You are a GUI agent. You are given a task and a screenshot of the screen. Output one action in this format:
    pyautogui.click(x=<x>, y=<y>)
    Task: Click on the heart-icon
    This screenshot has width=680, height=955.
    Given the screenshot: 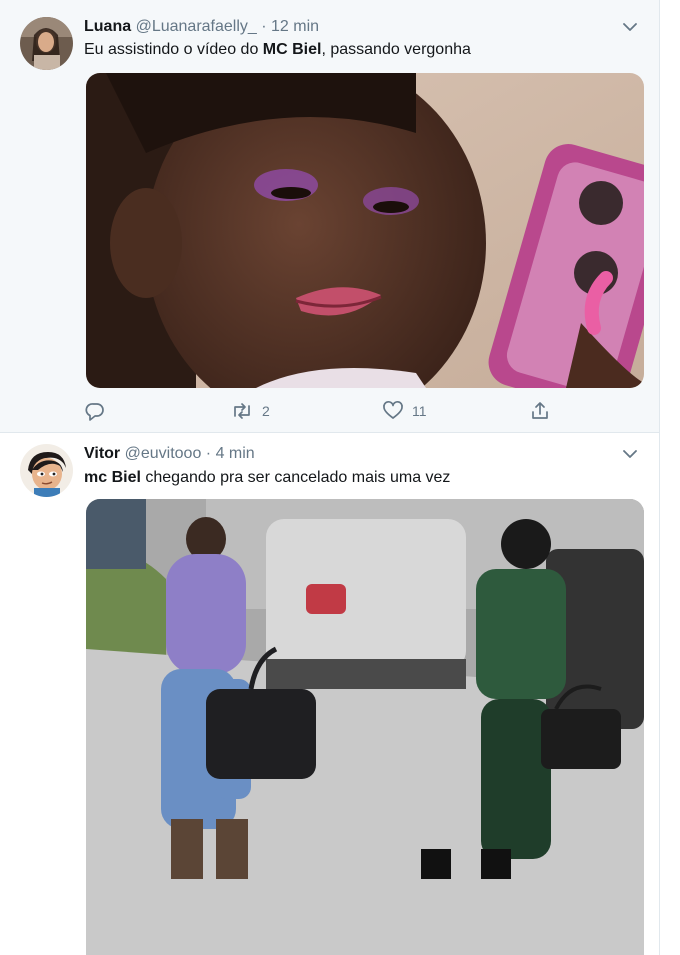 What is the action you would take?
    pyautogui.click(x=393, y=411)
    